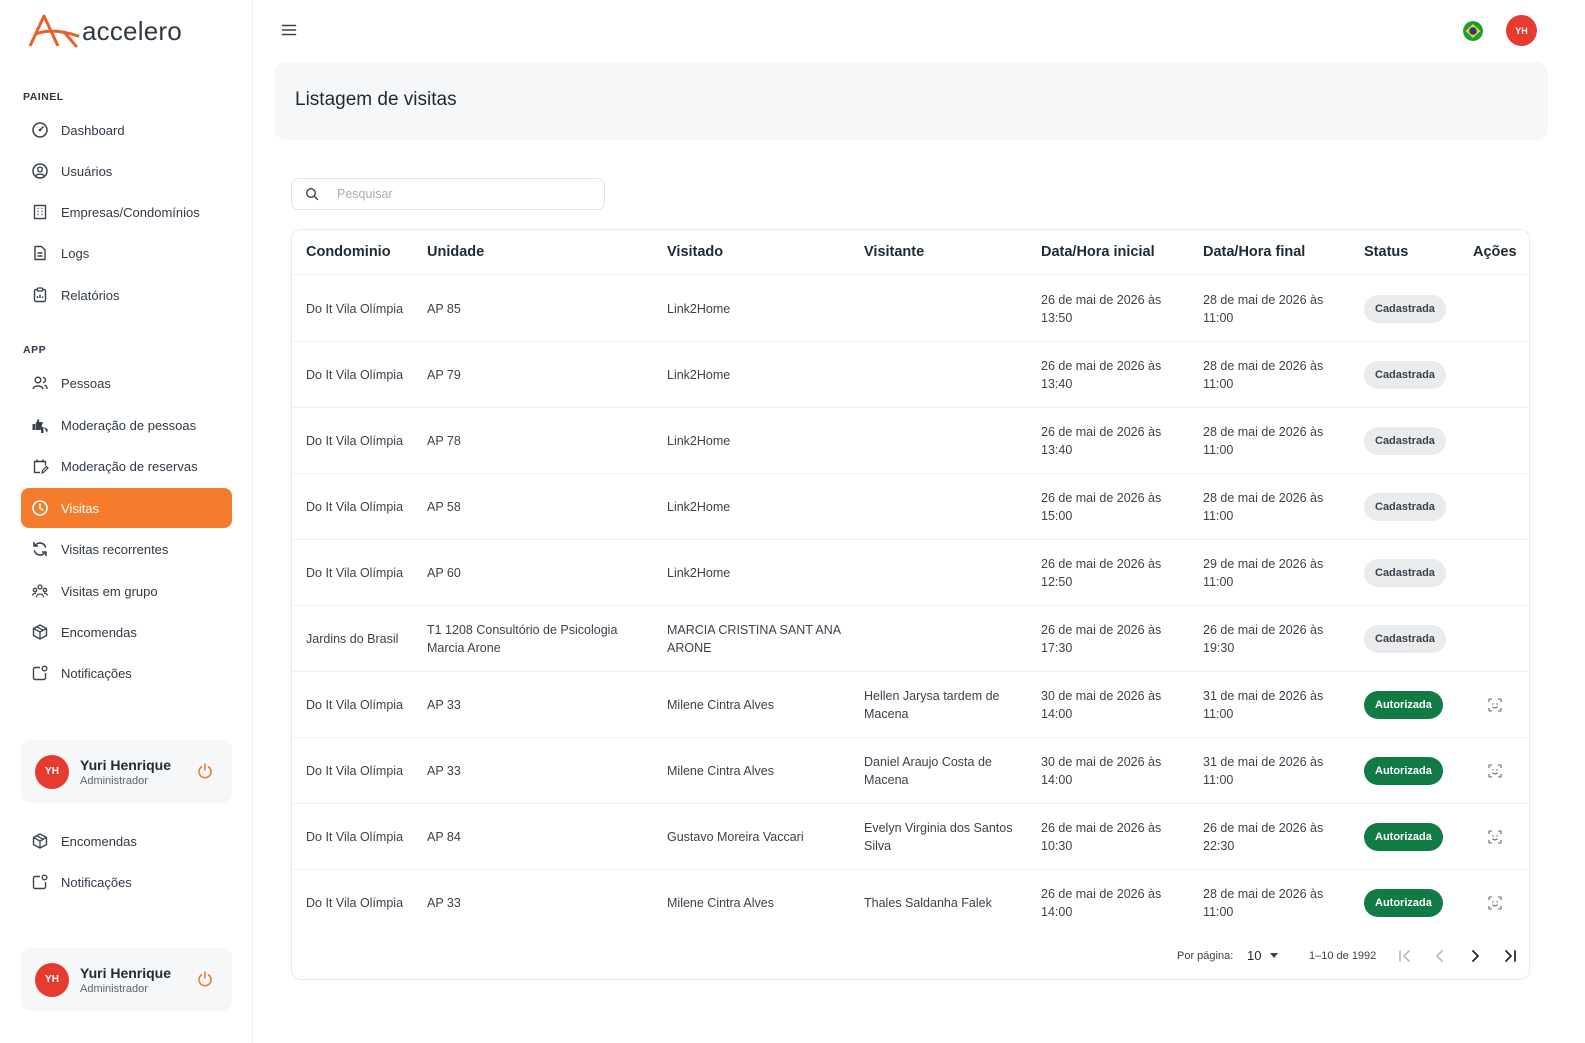 This screenshot has height=1043, width=1585. What do you see at coordinates (352, 638) in the screenshot?
I see `cell-condominio: Jardins do Brasil` at bounding box center [352, 638].